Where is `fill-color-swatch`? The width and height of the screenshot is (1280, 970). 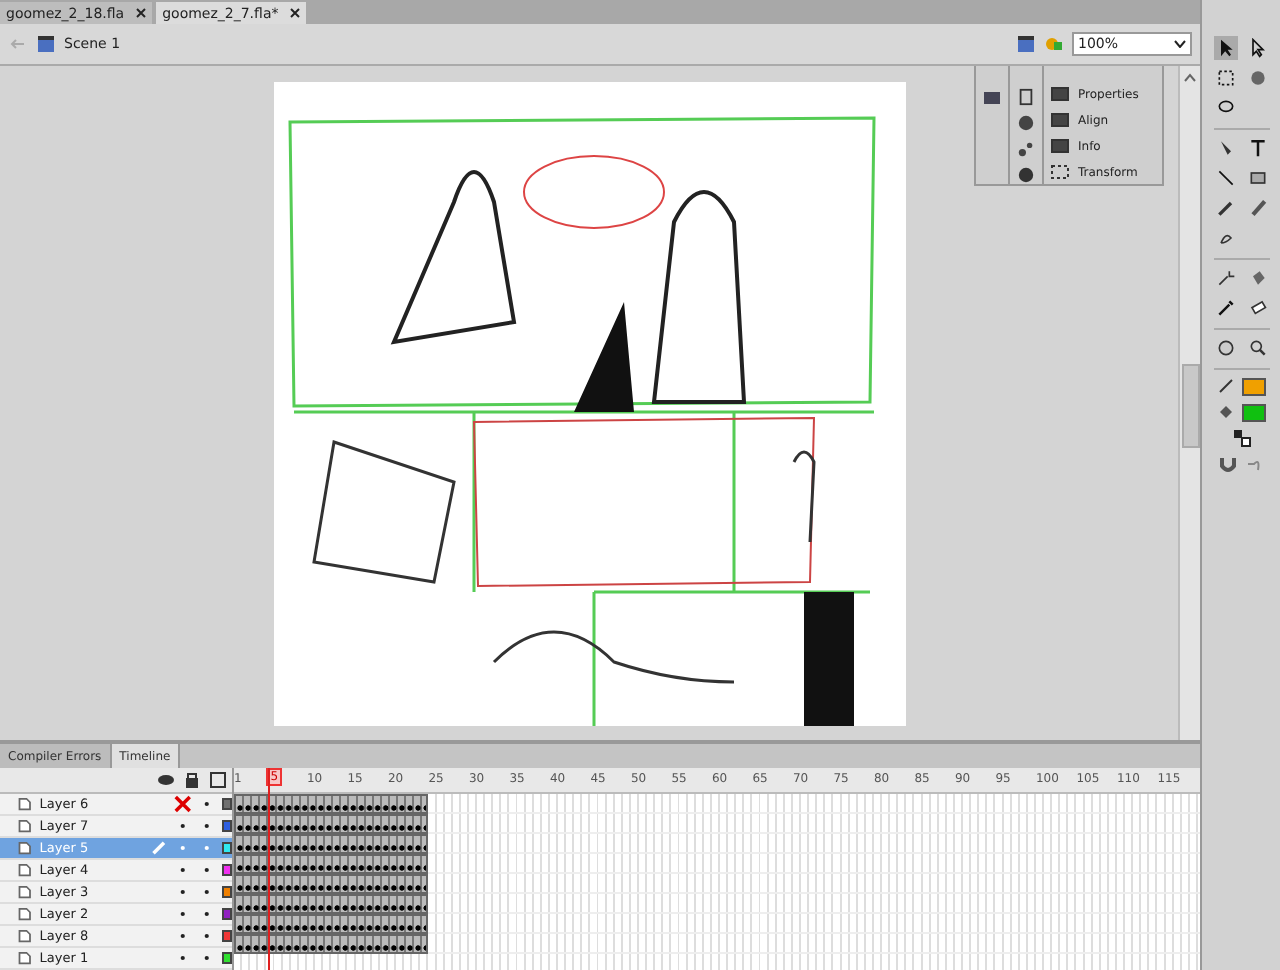 fill-color-swatch is located at coordinates (1254, 412).